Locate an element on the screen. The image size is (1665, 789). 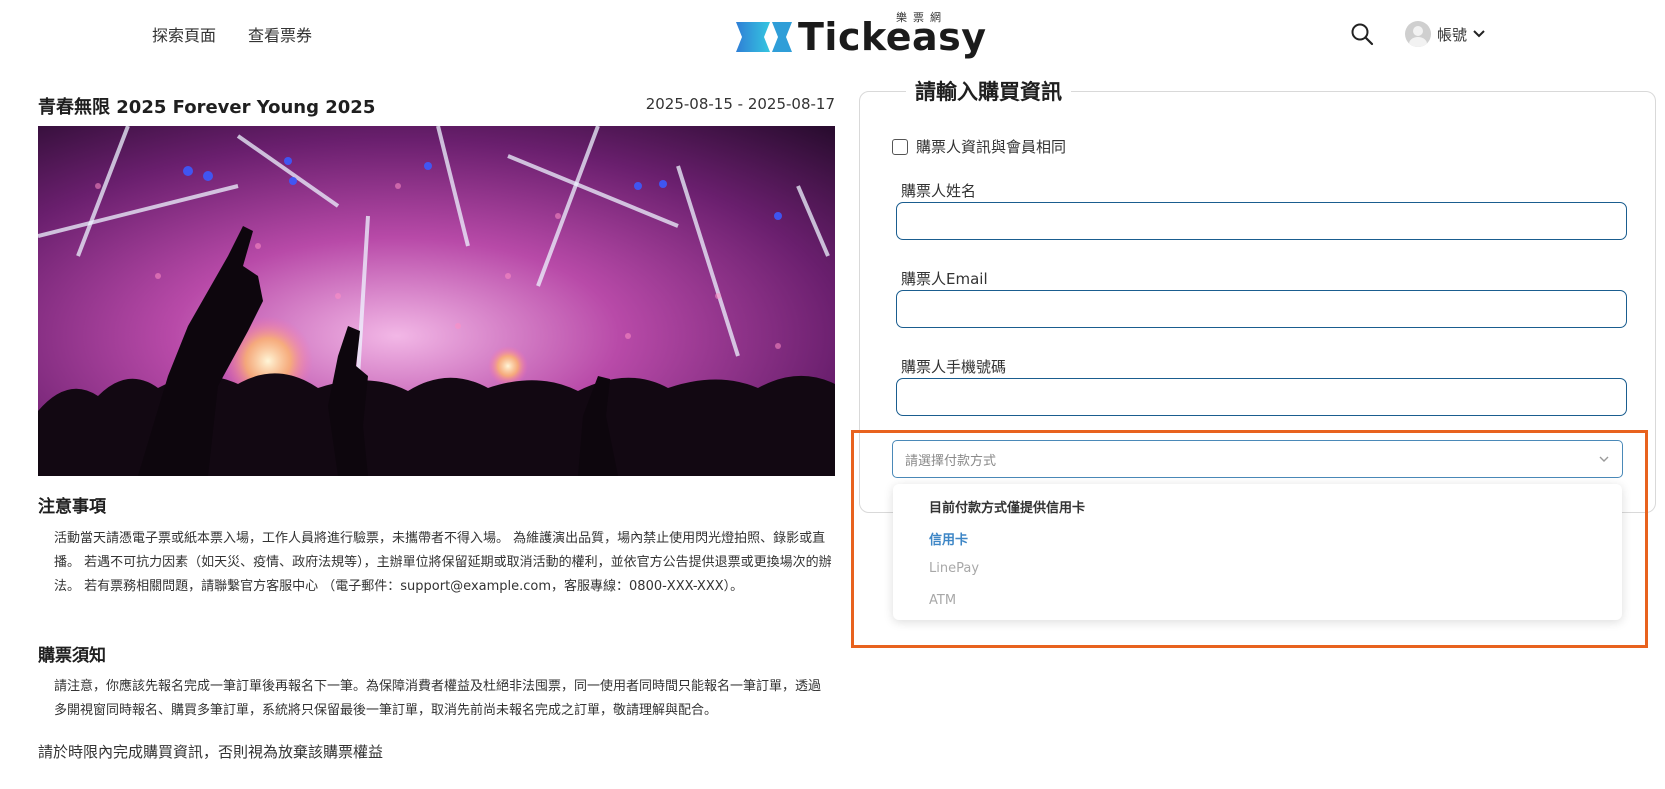
account-menu: 帳號 is located at coordinates (1446, 34).